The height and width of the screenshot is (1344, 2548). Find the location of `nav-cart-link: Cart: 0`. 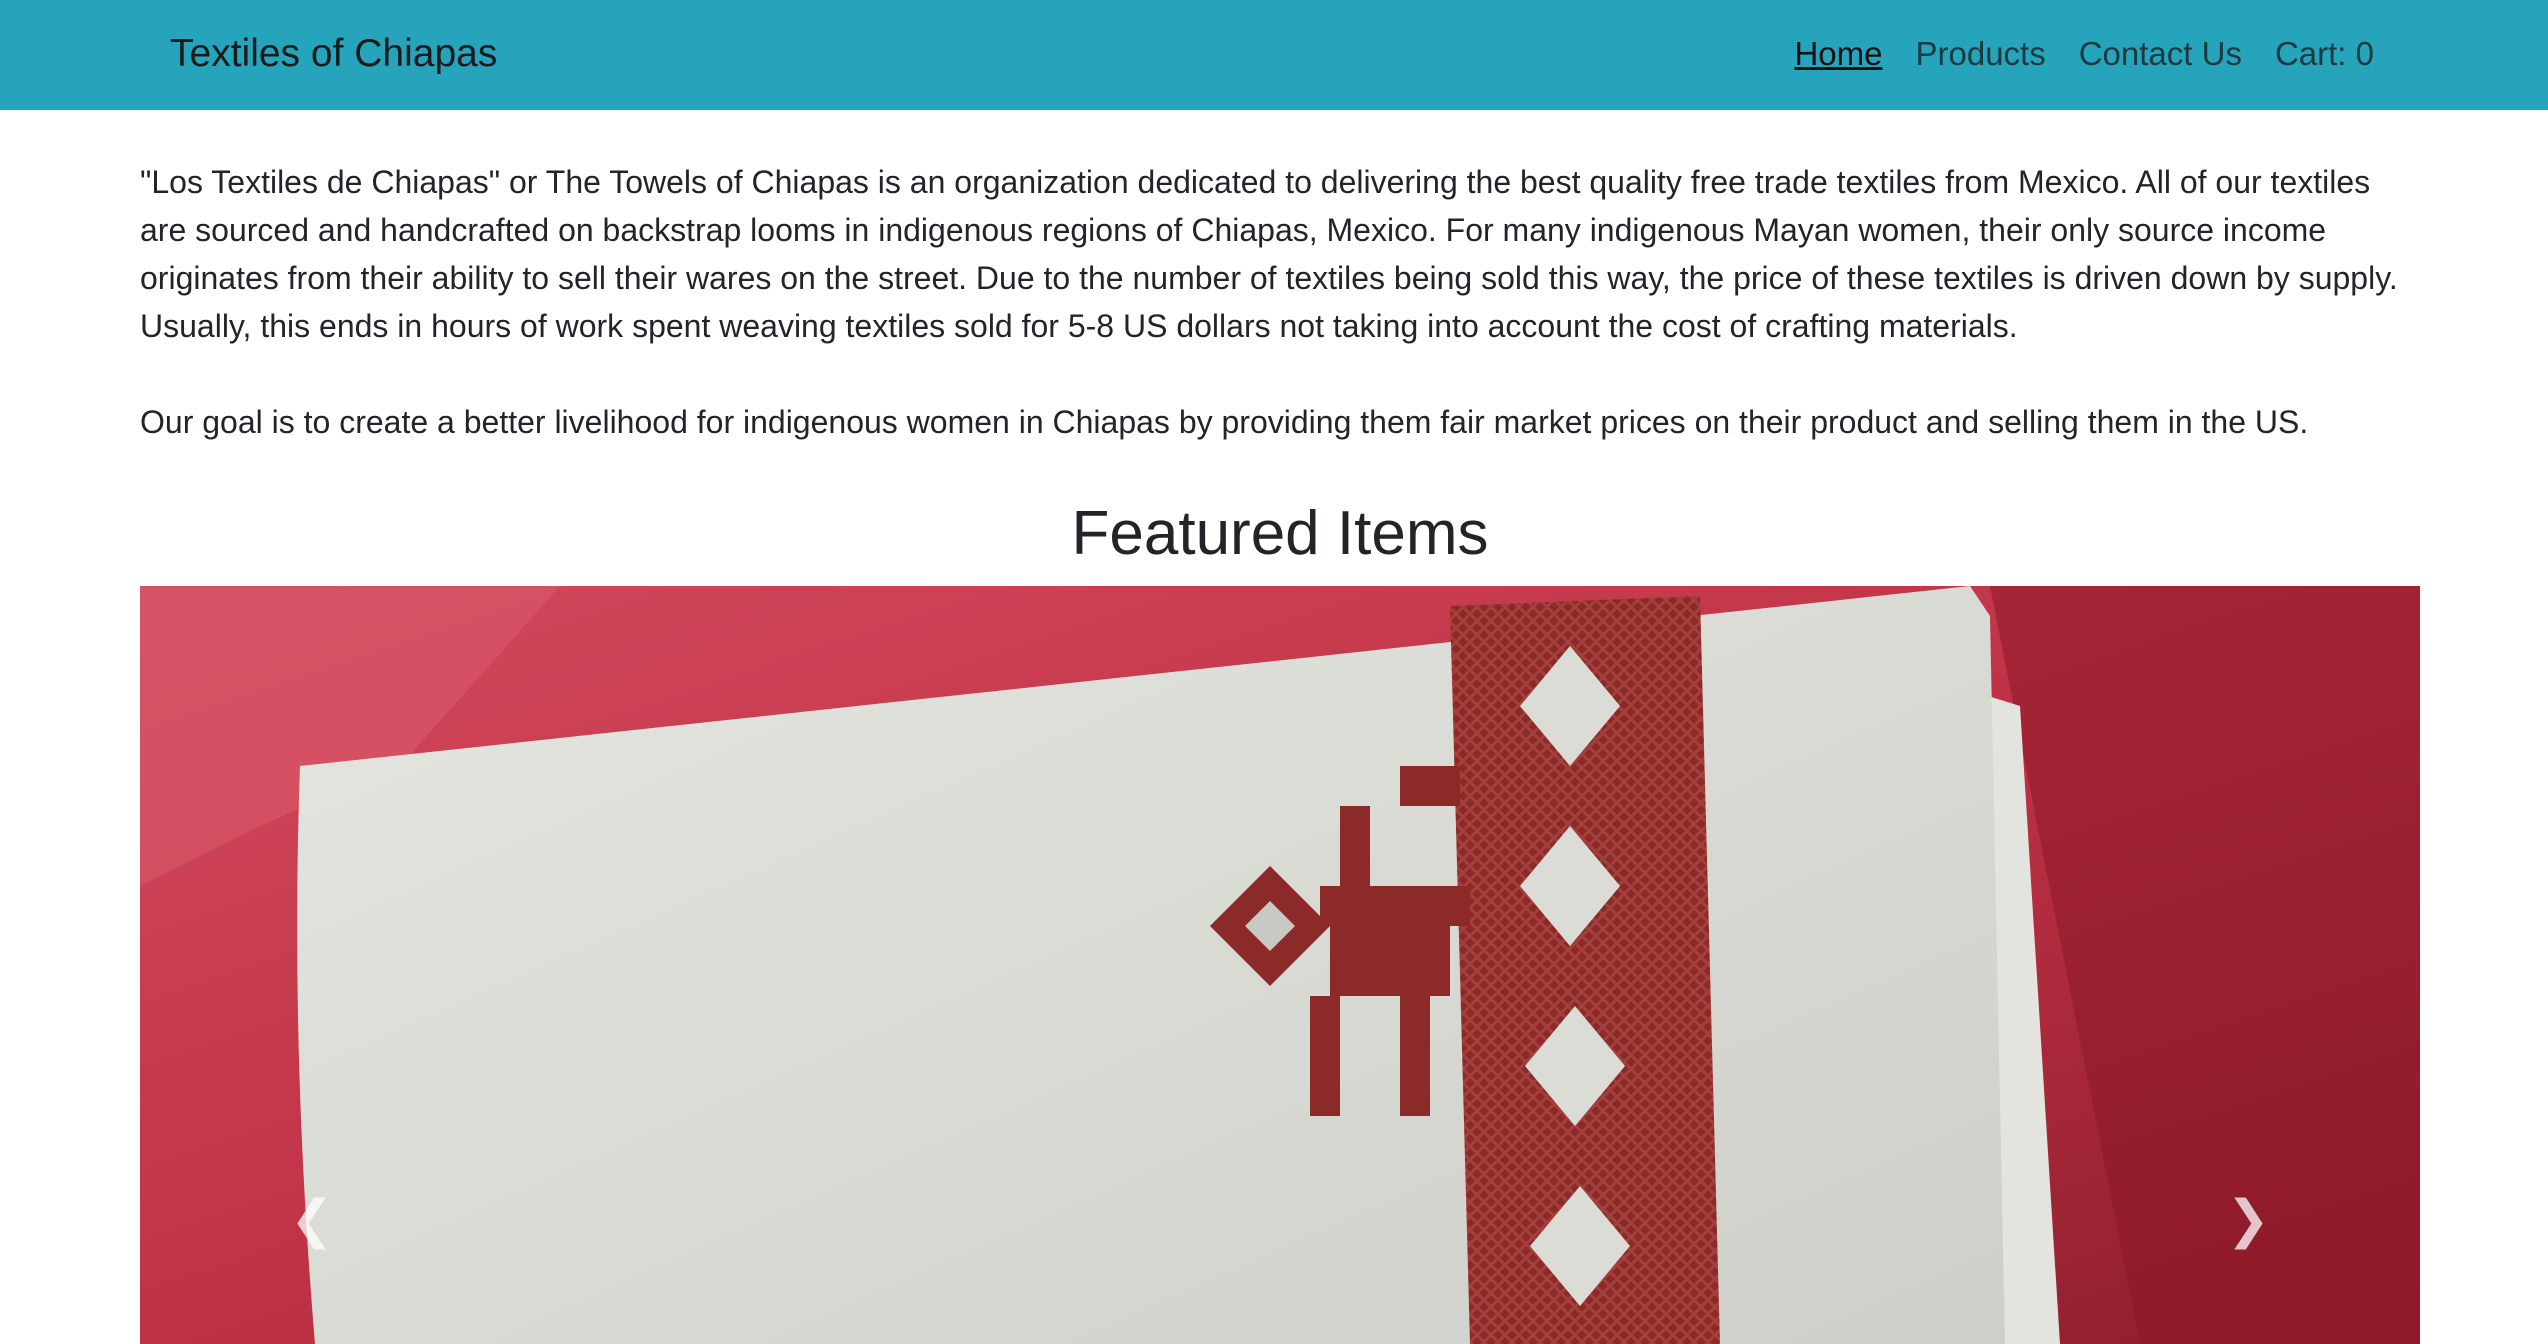

nav-cart-link: Cart: 0 is located at coordinates (2324, 54).